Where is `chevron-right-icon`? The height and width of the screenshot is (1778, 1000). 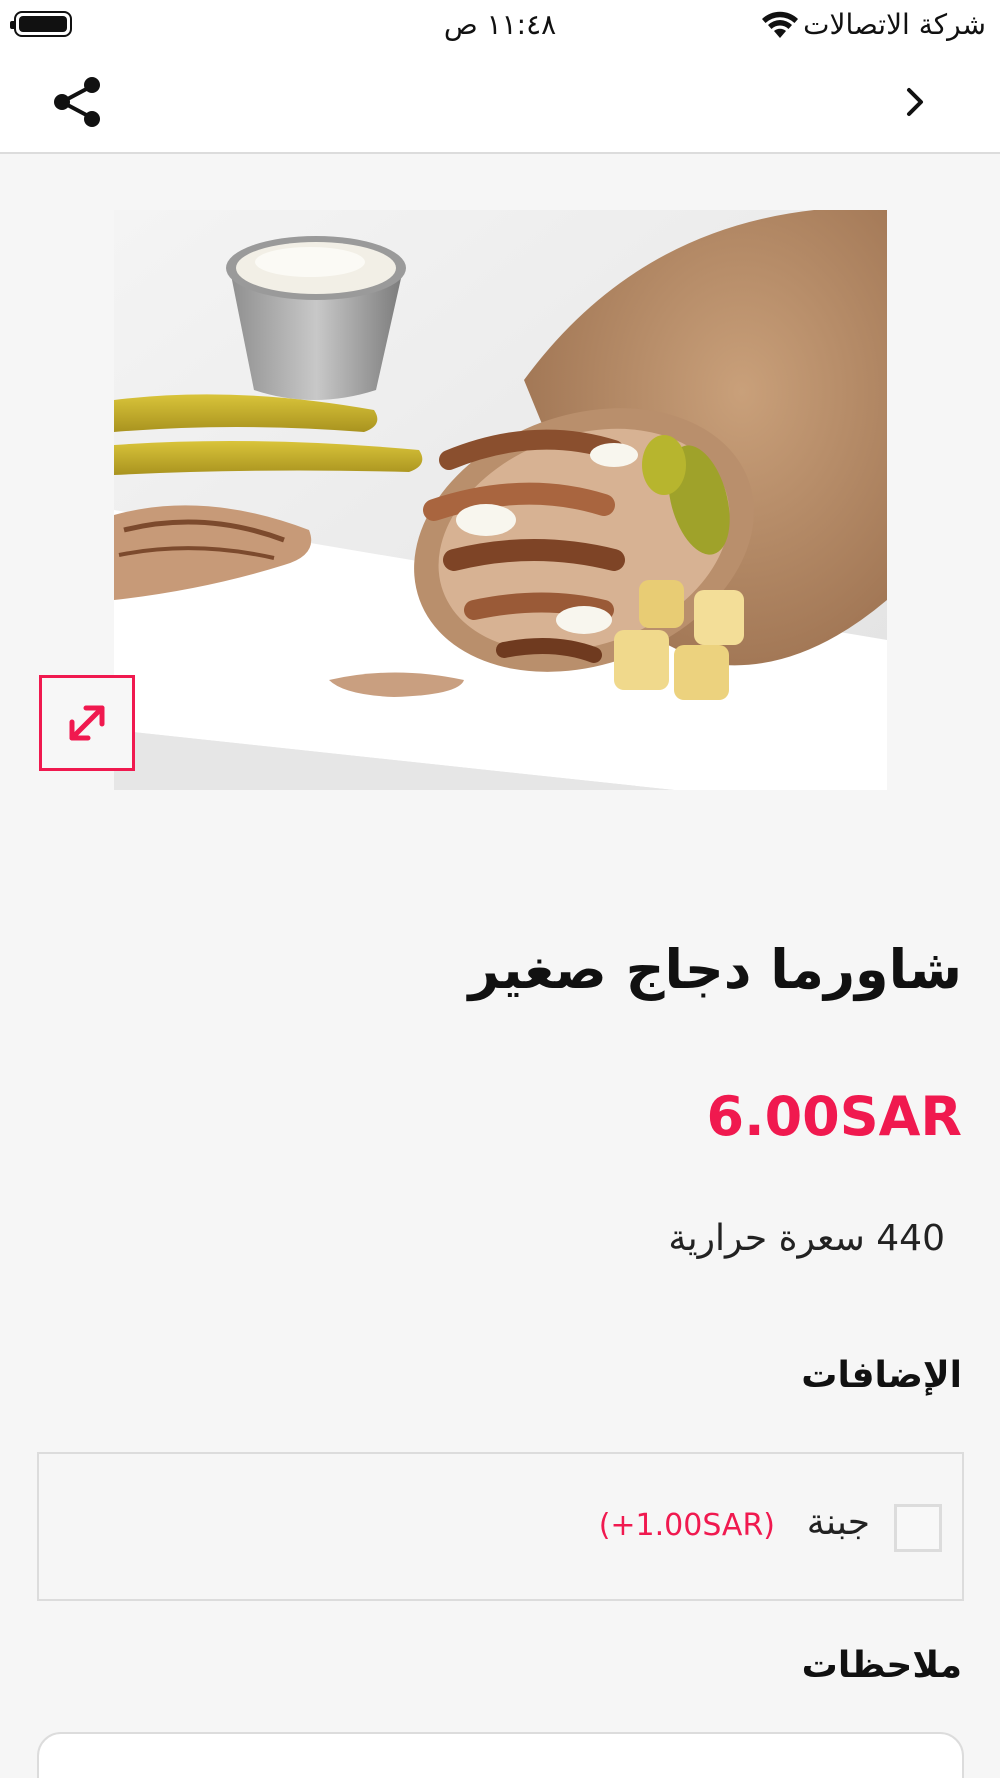
chevron-right-icon is located at coordinates (915, 102).